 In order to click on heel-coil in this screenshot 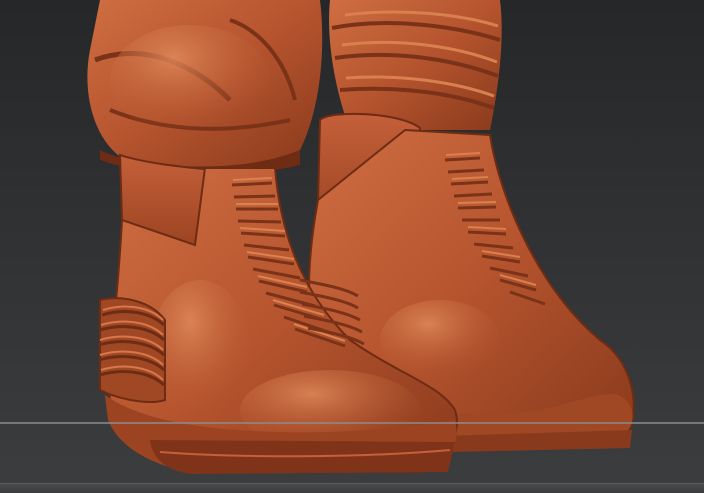, I will do `click(132, 350)`.